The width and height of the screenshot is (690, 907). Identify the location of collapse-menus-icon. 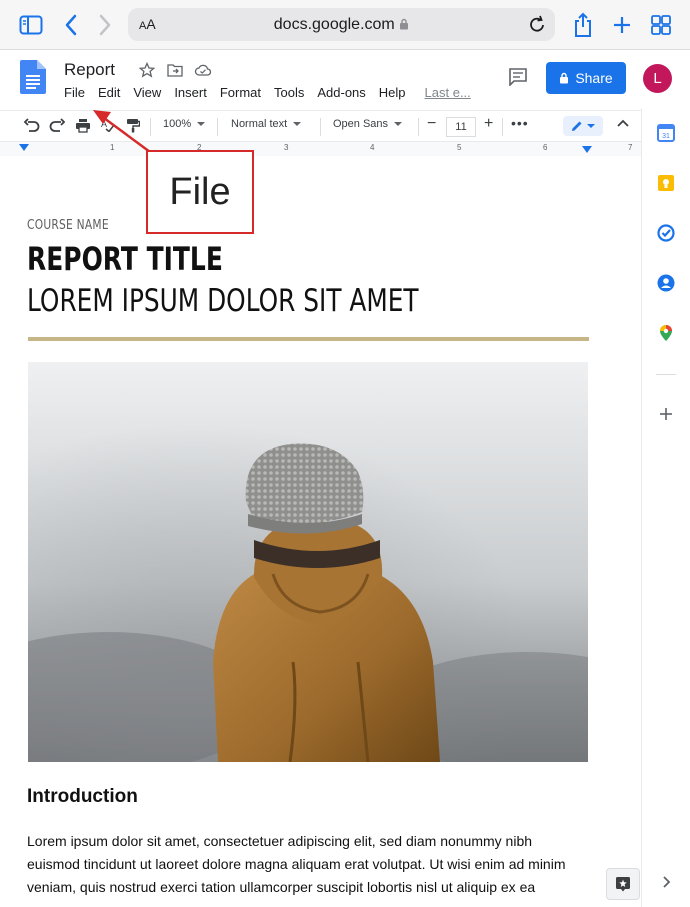
(623, 123).